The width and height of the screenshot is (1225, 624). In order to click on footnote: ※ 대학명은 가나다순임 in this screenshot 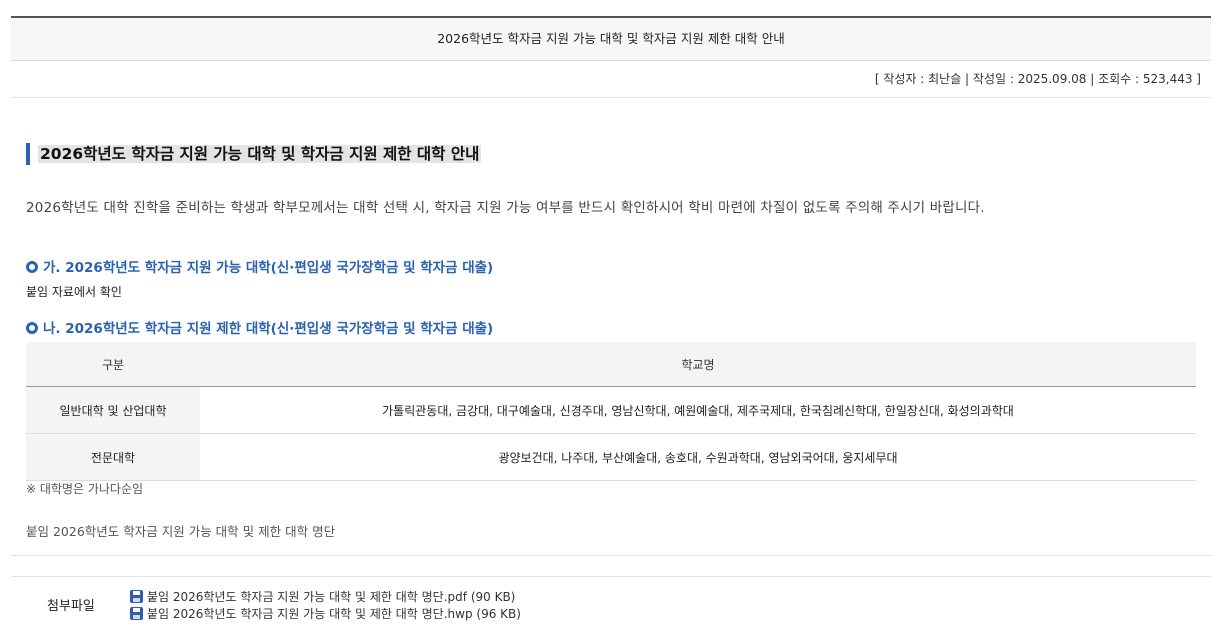, I will do `click(85, 489)`.